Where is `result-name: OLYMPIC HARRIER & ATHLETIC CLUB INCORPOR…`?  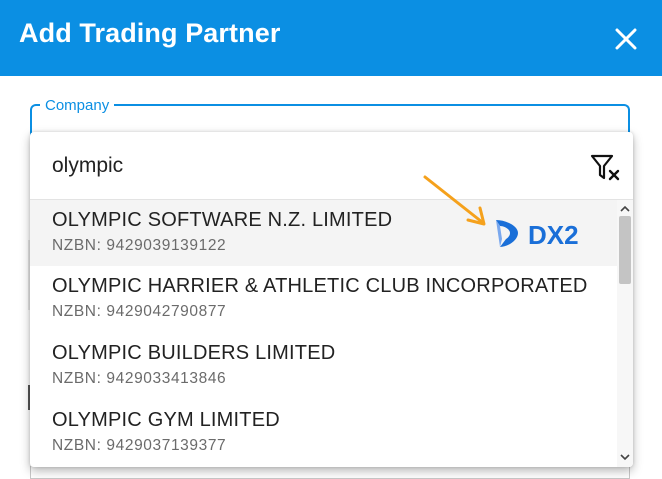
result-name: OLYMPIC HARRIER & ATHLETIC CLUB INCORPOR… is located at coordinates (320, 286).